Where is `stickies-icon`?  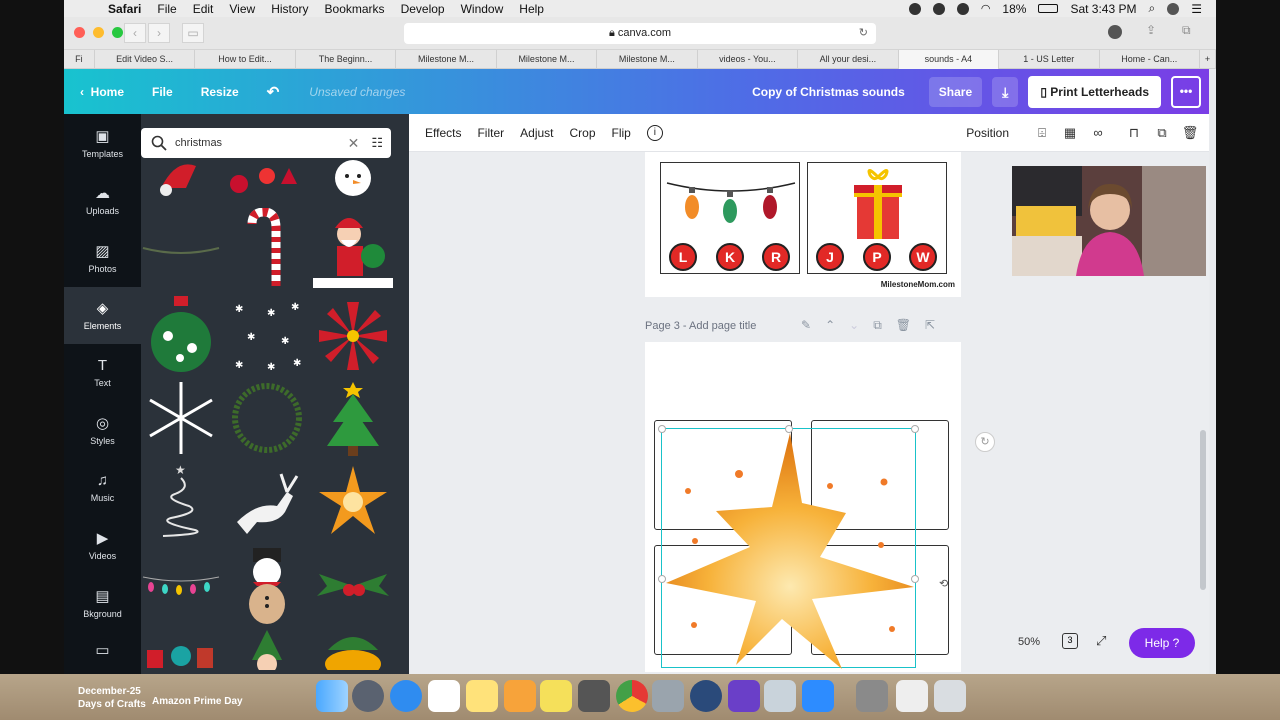
stickies-icon is located at coordinates (556, 696).